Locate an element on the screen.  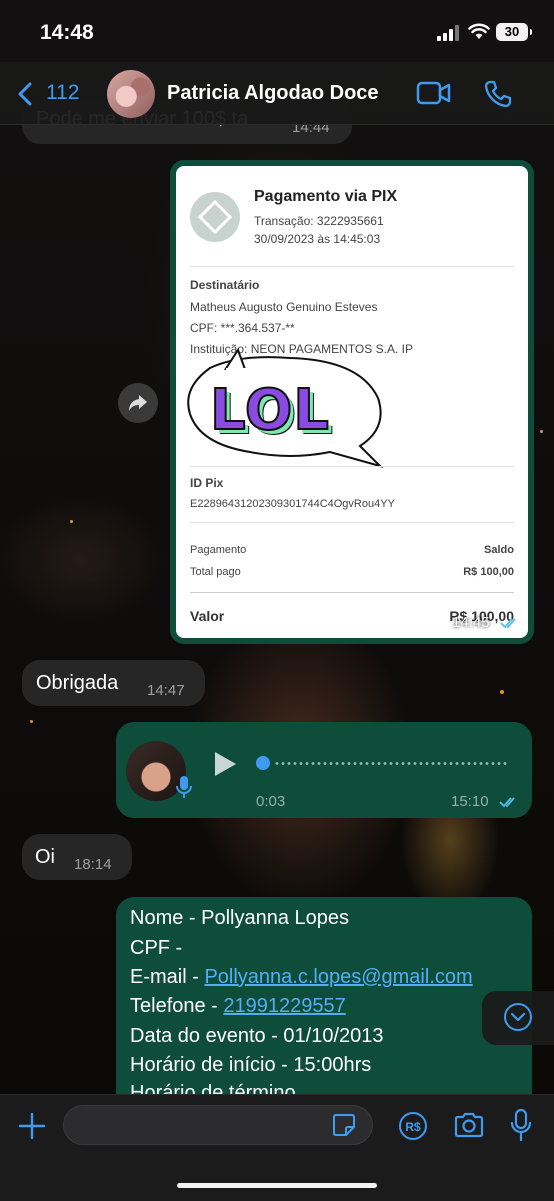
status-bar: 14:48 30 is located at coordinates (277, 31).